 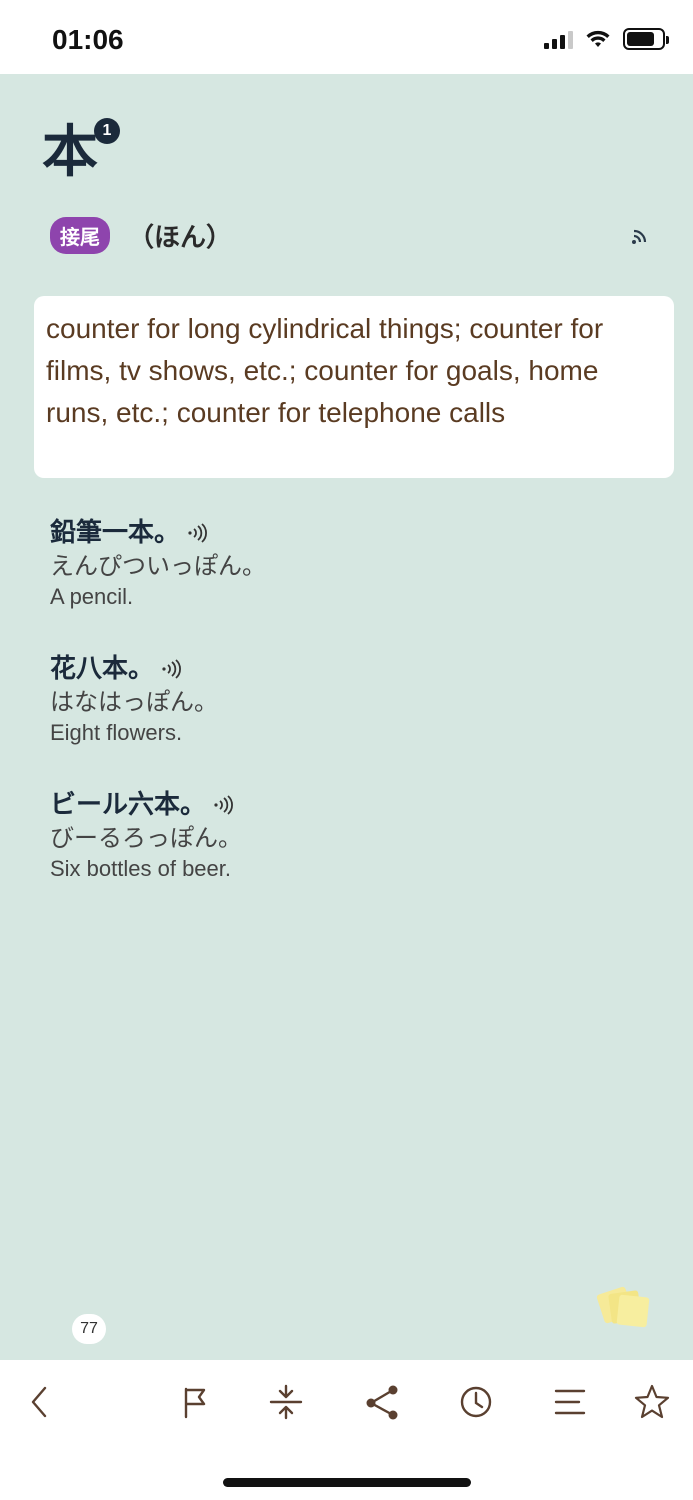 I want to click on example-kana: びーるろっぽん。, so click(x=146, y=838).